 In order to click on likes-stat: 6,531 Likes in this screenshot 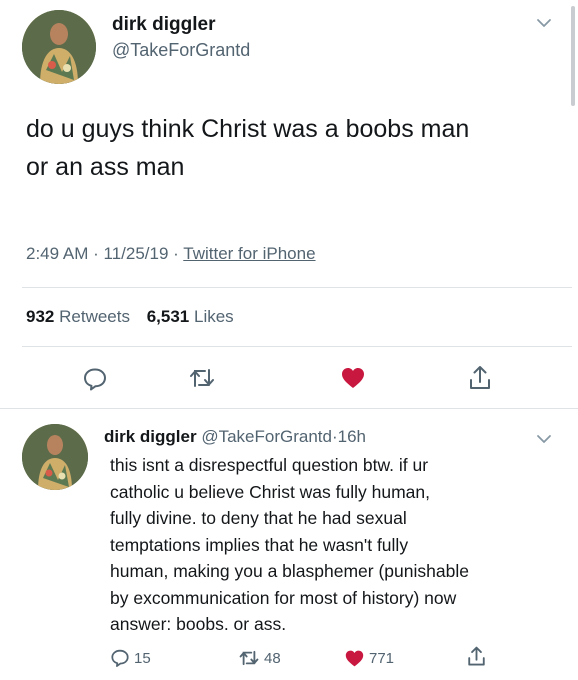, I will do `click(190, 316)`.